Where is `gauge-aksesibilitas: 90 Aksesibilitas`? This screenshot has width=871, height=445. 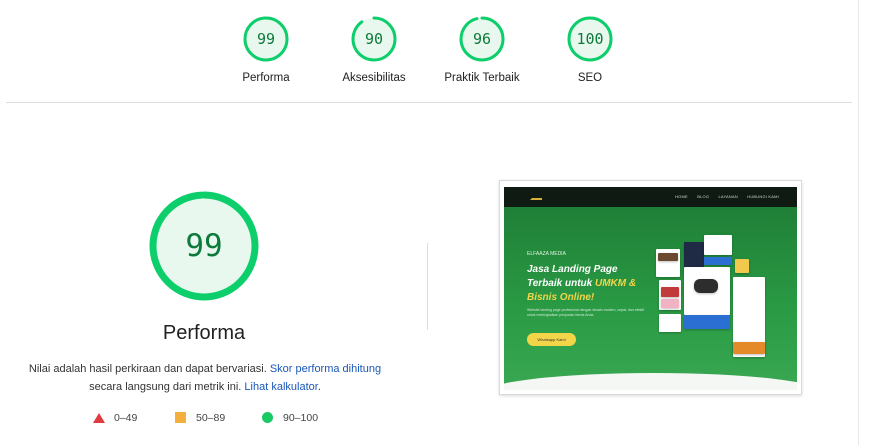 gauge-aksesibilitas: 90 Aksesibilitas is located at coordinates (374, 50).